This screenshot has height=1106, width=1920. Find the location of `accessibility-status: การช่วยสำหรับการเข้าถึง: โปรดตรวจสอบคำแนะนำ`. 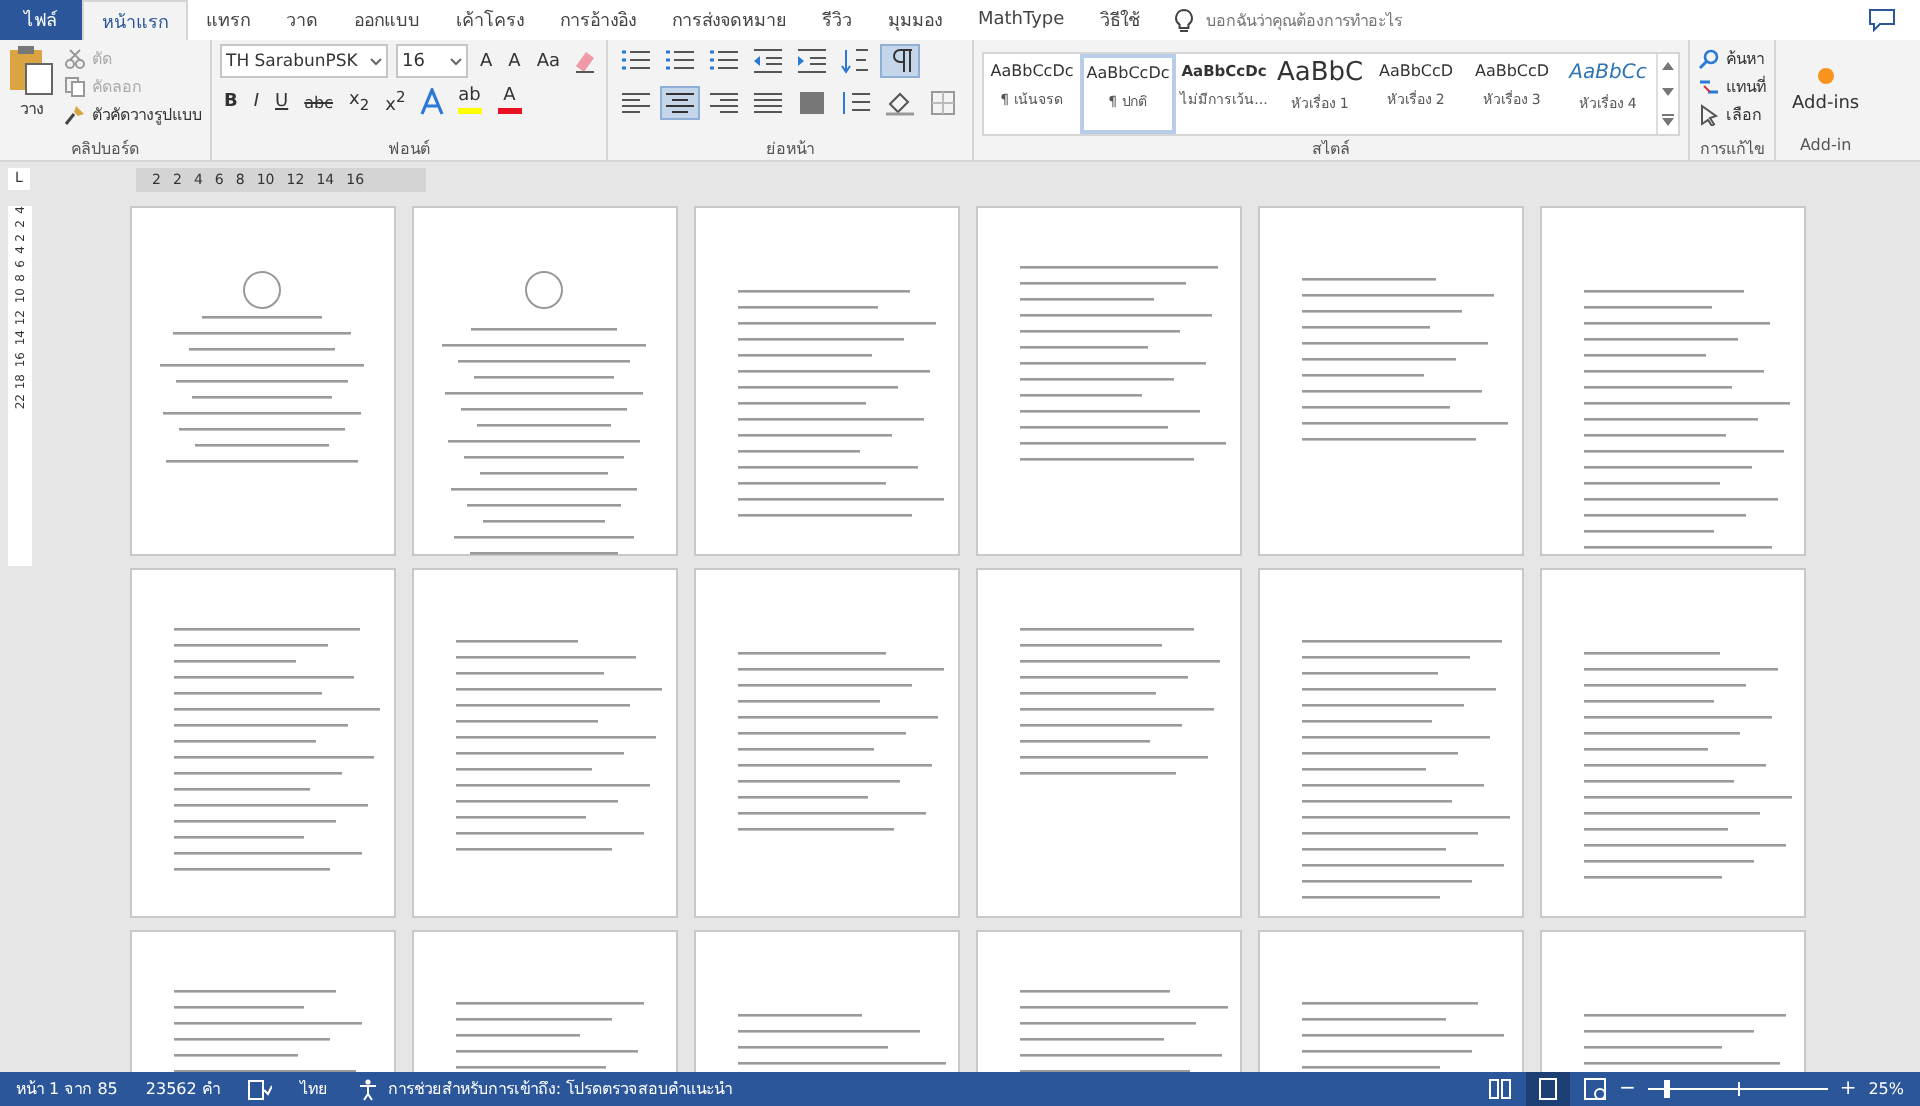

accessibility-status: การช่วยสำหรับการเข้าถึง: โปรดตรวจสอบคำแนะนำ is located at coordinates (544, 1089).